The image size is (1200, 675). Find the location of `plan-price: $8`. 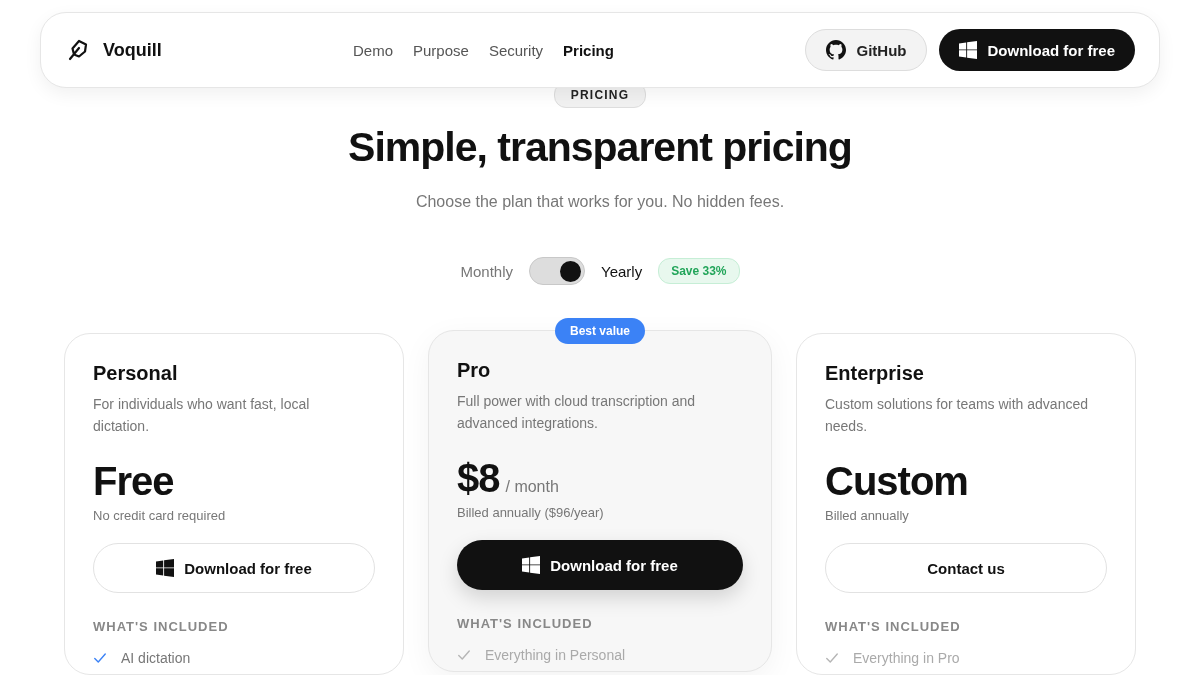

plan-price: $8 is located at coordinates (478, 478).